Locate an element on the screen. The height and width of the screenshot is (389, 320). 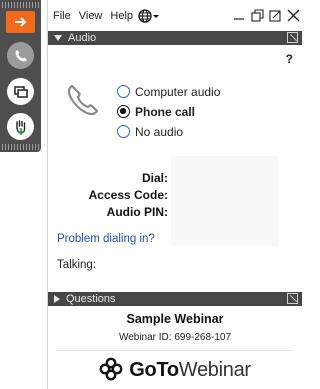
divider is located at coordinates (175, 350).